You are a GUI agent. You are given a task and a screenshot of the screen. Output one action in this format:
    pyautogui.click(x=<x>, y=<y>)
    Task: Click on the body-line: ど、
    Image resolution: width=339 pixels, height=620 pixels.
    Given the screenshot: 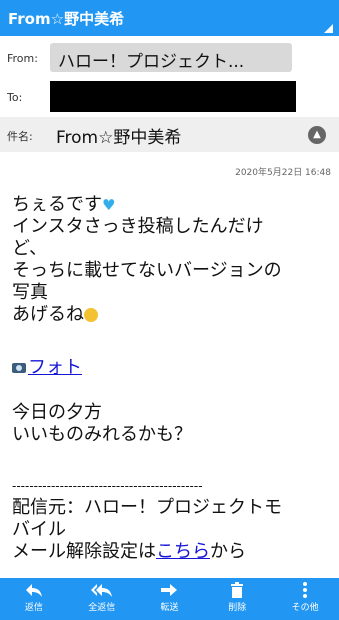 What is the action you would take?
    pyautogui.click(x=30, y=248)
    